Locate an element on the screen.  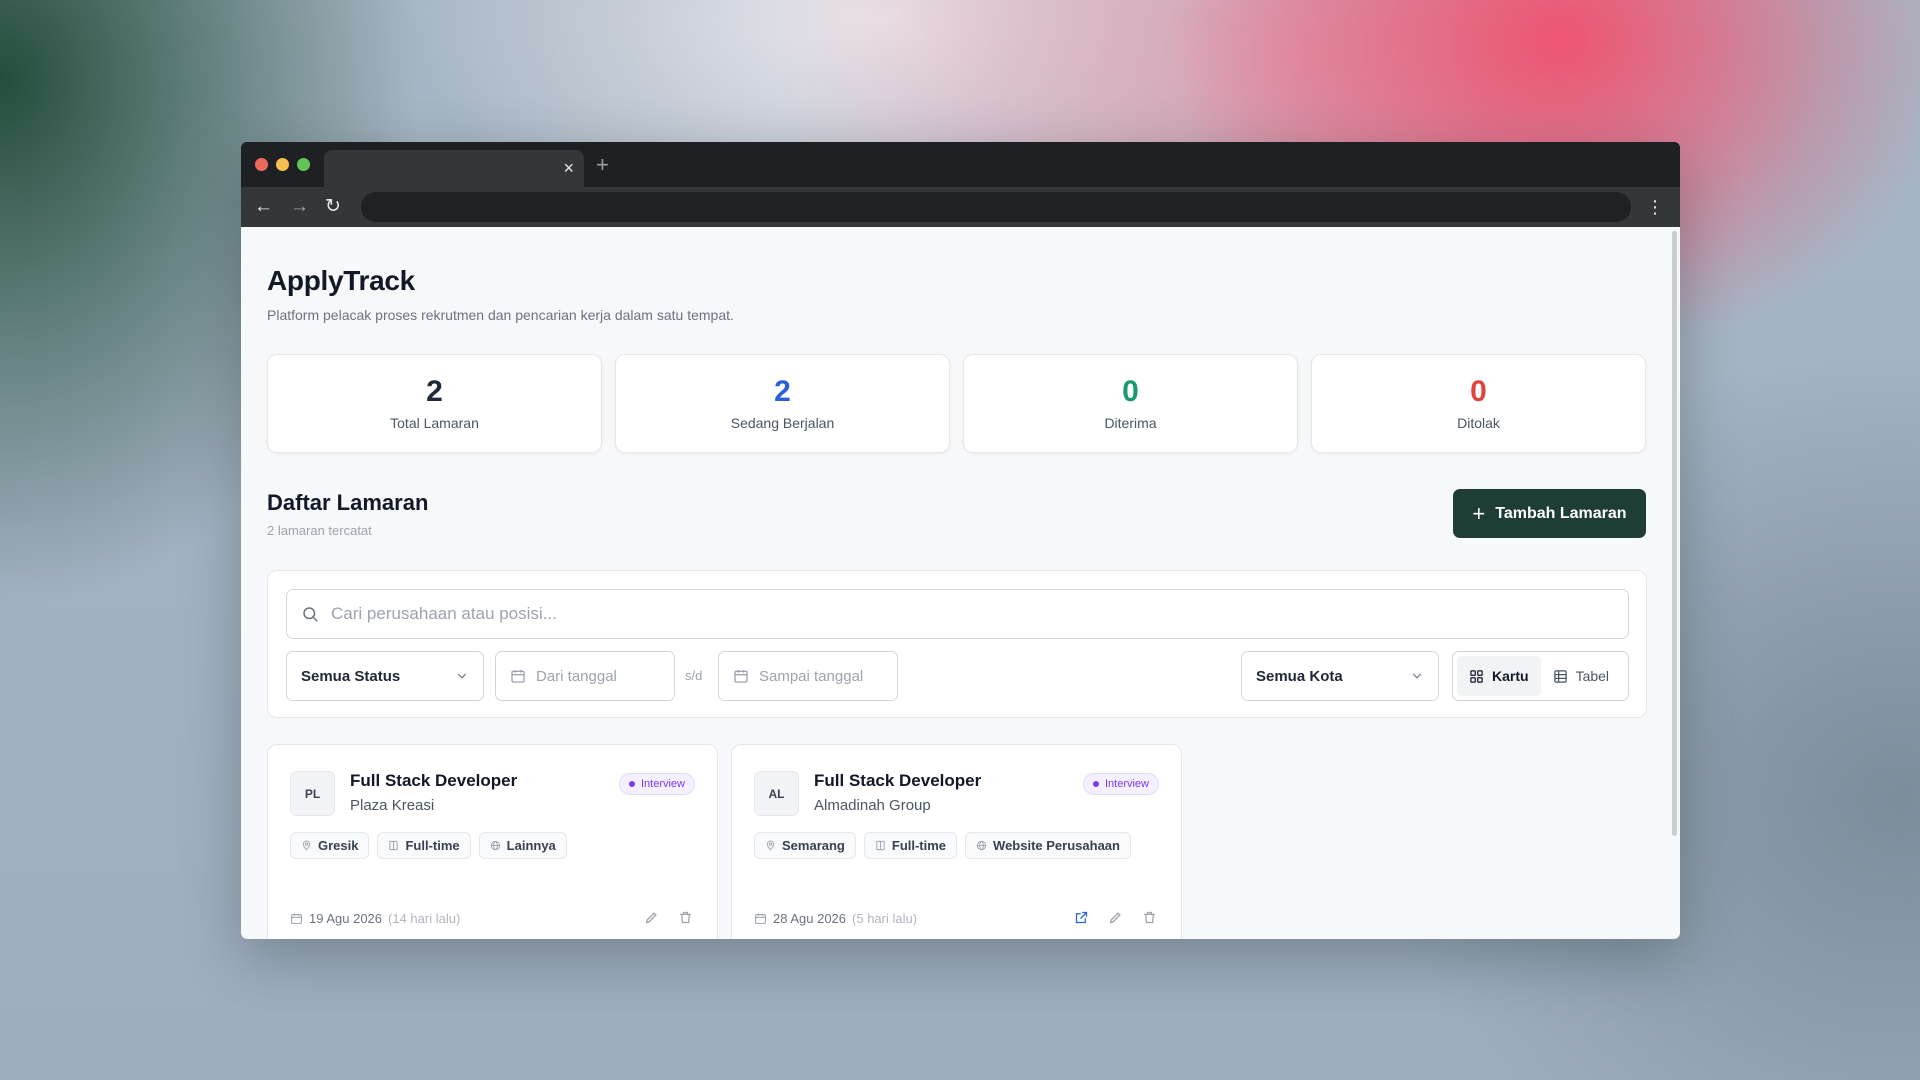
view-table-label: Tabel is located at coordinates (1592, 676).